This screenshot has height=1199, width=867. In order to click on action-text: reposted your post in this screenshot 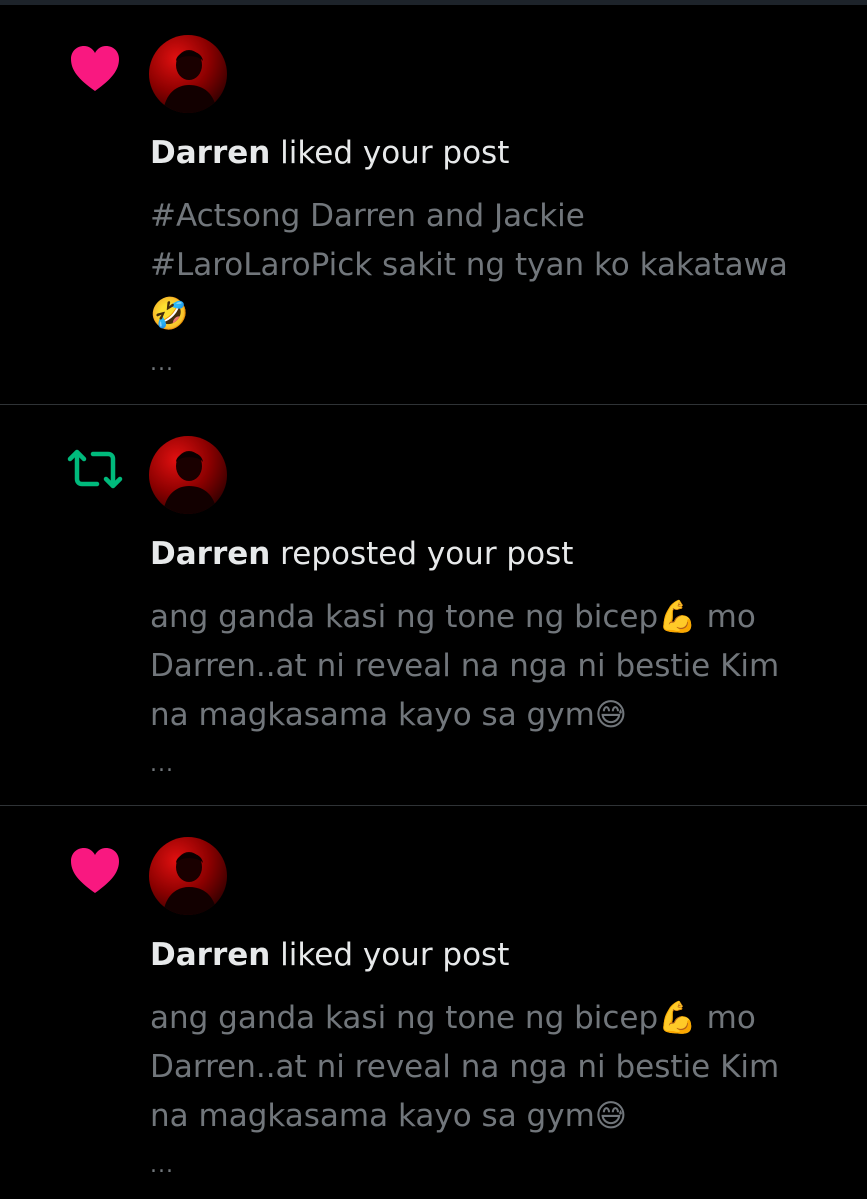, I will do `click(422, 554)`.